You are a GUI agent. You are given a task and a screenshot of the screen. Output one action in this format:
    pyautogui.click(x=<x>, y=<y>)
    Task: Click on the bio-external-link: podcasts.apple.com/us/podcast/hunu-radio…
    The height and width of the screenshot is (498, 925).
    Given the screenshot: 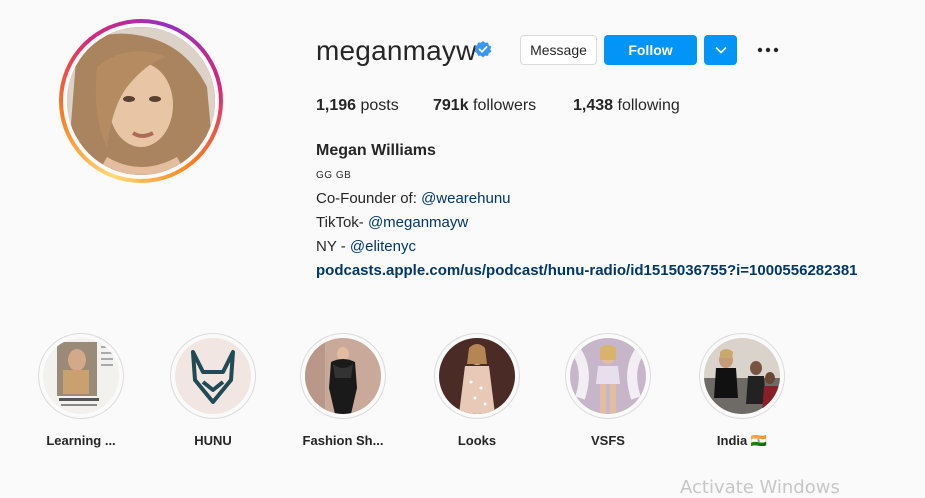 What is the action you would take?
    pyautogui.click(x=587, y=270)
    